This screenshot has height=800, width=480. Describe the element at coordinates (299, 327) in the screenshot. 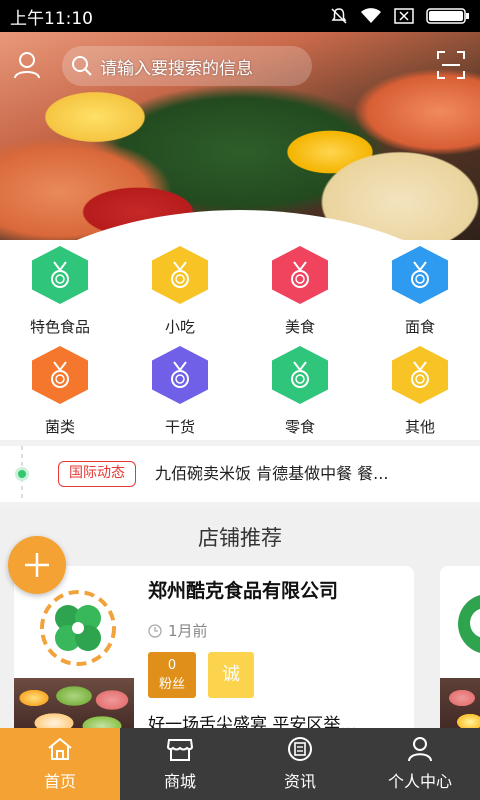

I see `category-label: 美食` at that location.